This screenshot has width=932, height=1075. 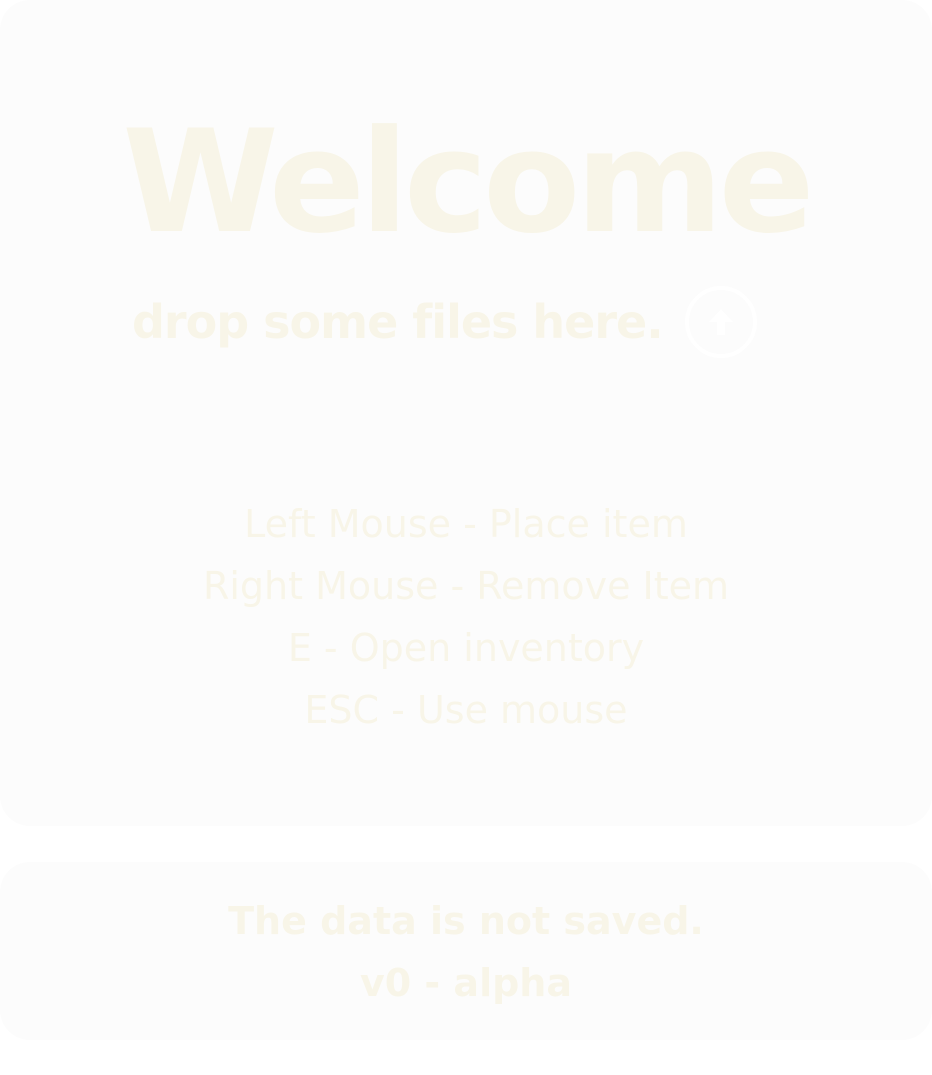 I want to click on control-open-inventory: E - Open inventory, so click(x=466, y=648).